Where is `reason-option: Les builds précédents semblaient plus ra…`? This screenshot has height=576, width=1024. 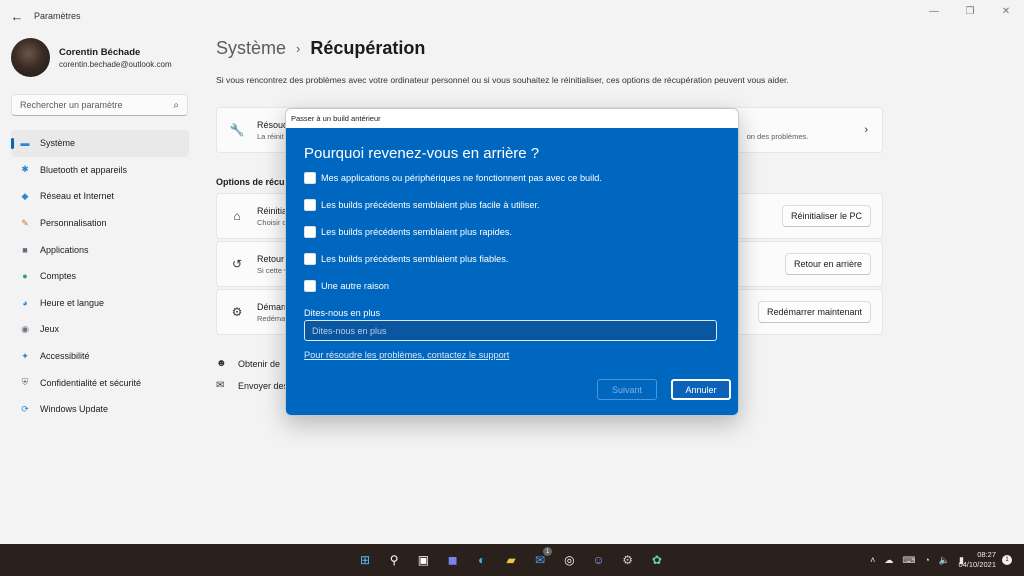
reason-option: Les builds précédents semblaient plus ra… is located at coordinates (408, 232).